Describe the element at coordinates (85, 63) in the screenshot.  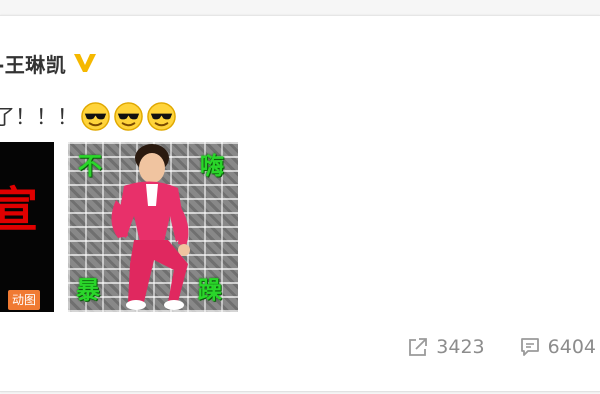
I see `verified-v-icon` at that location.